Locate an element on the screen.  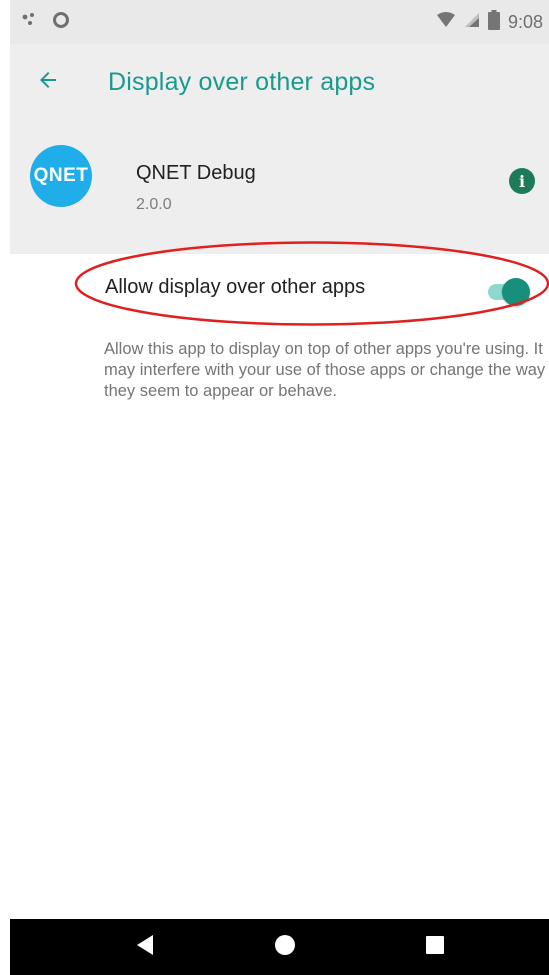
page-title: Display over other apps is located at coordinates (242, 81).